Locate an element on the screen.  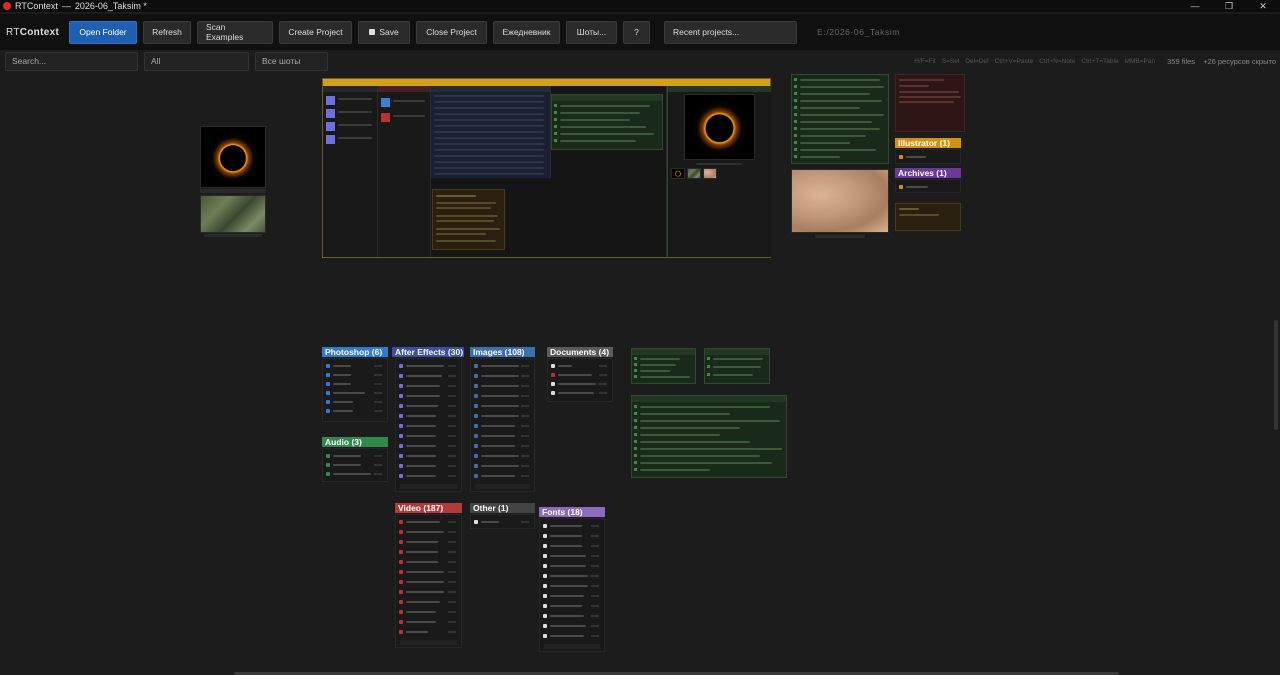
open-folder-button: Open Folder is located at coordinates (103, 32).